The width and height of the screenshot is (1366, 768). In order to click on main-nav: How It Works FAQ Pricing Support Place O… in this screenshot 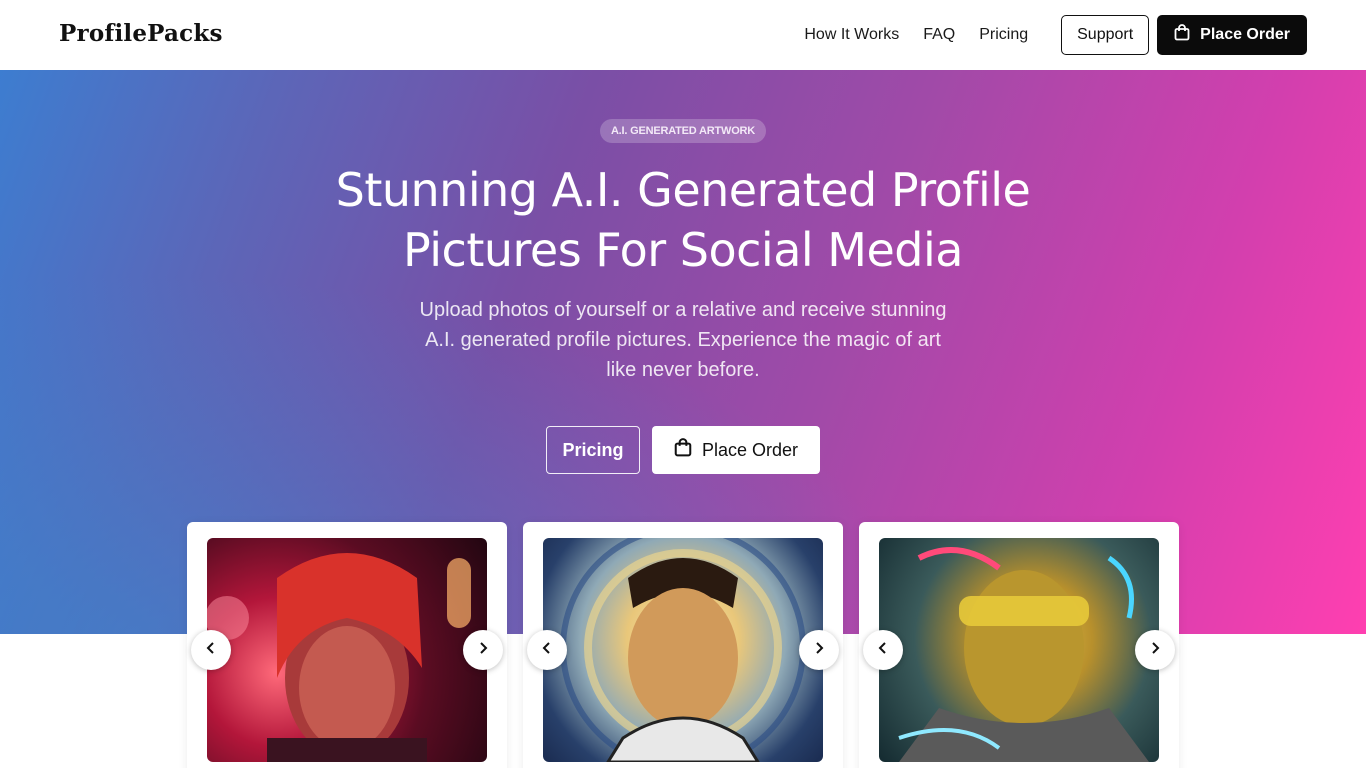, I will do `click(1055, 35)`.